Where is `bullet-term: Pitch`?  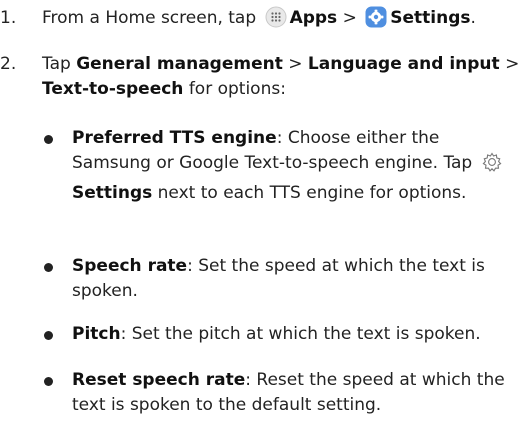
bullet-term: Pitch is located at coordinates (96, 334).